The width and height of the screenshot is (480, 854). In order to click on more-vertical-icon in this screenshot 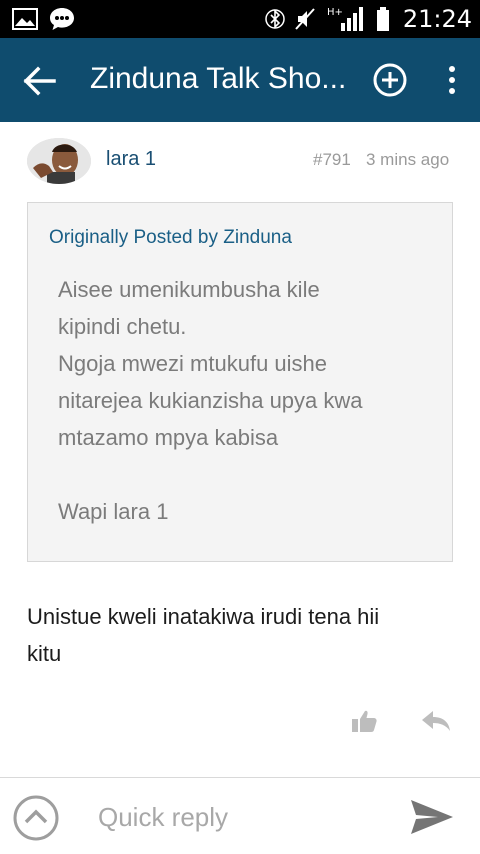, I will do `click(452, 80)`.